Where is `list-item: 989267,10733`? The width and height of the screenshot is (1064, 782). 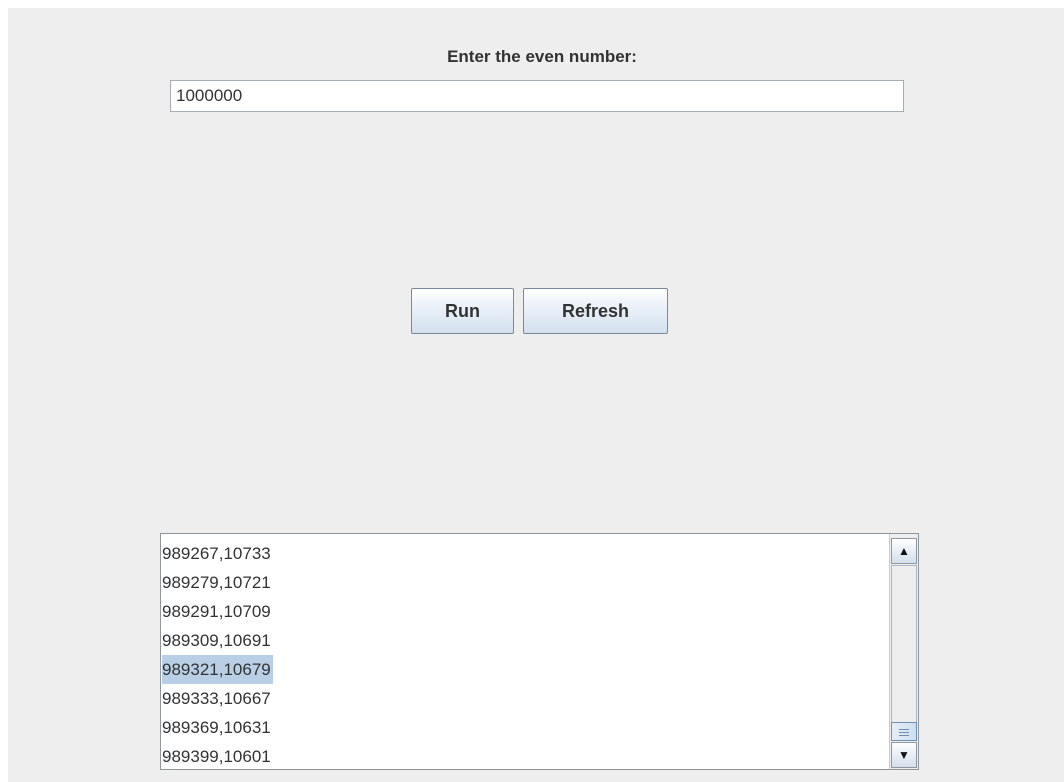 list-item: 989267,10733 is located at coordinates (524, 553).